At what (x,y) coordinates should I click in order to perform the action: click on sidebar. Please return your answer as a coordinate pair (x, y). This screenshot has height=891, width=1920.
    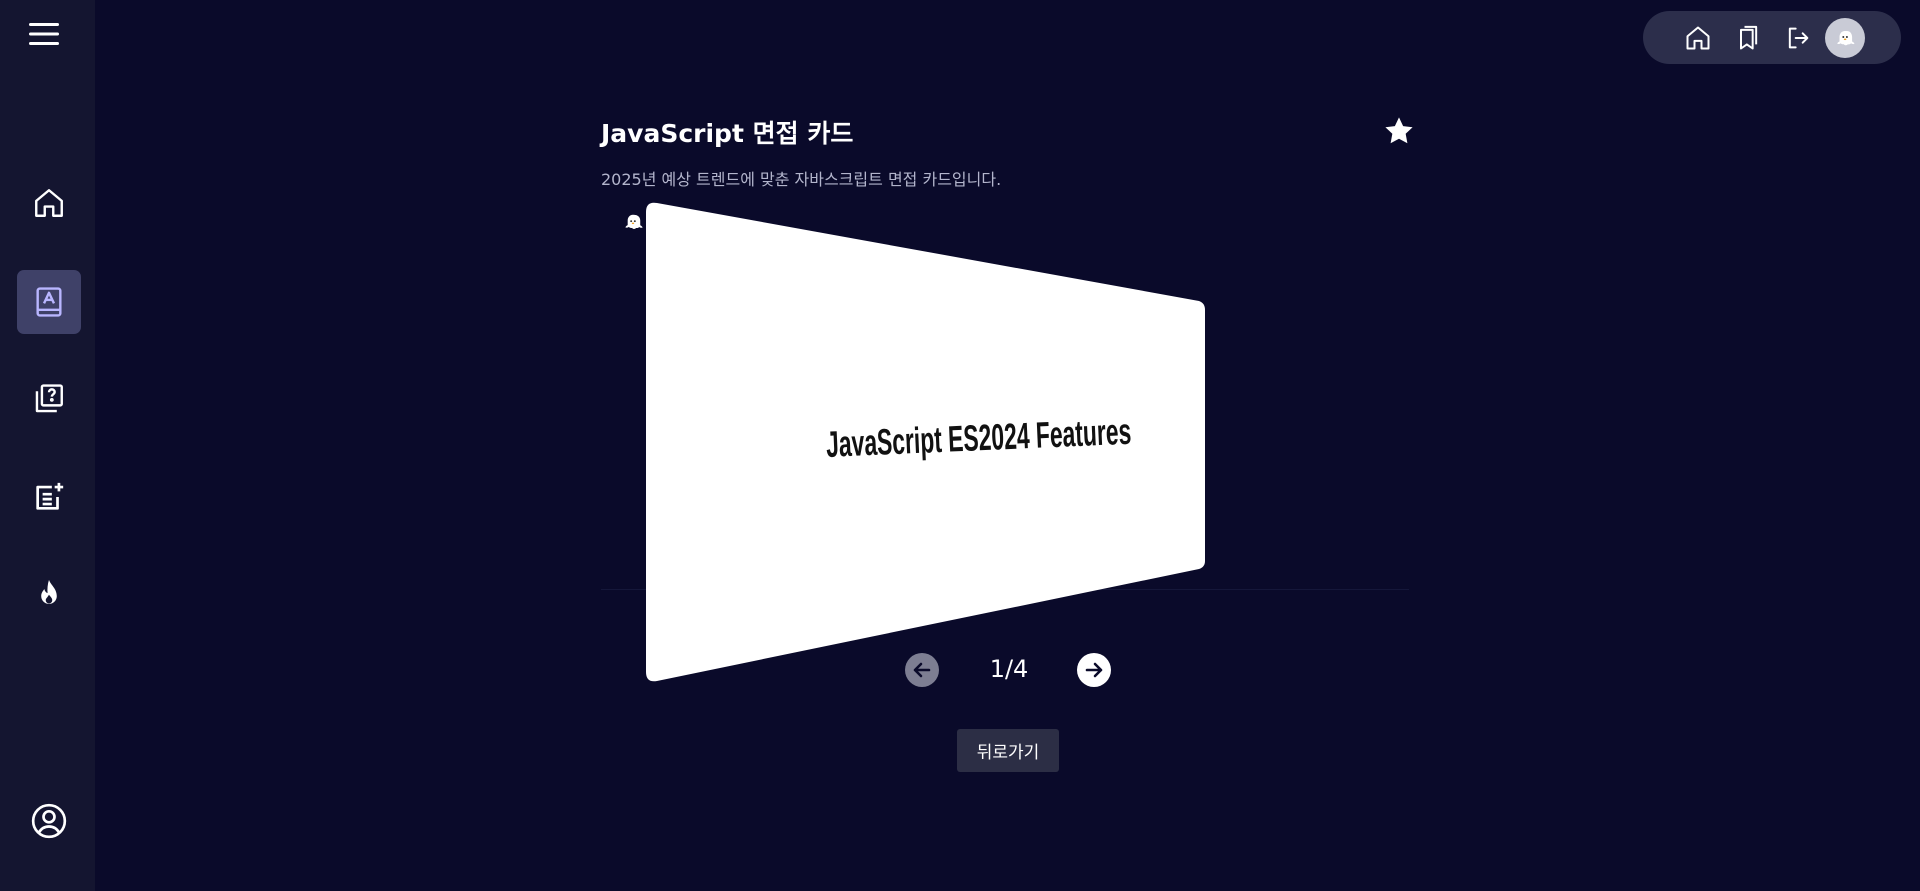
    Looking at the image, I should click on (47, 445).